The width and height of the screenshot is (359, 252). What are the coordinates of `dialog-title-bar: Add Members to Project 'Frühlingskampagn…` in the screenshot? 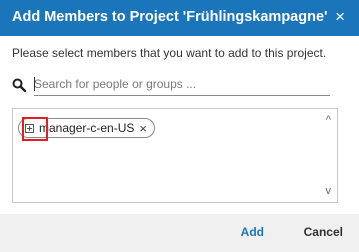 It's located at (179, 18).